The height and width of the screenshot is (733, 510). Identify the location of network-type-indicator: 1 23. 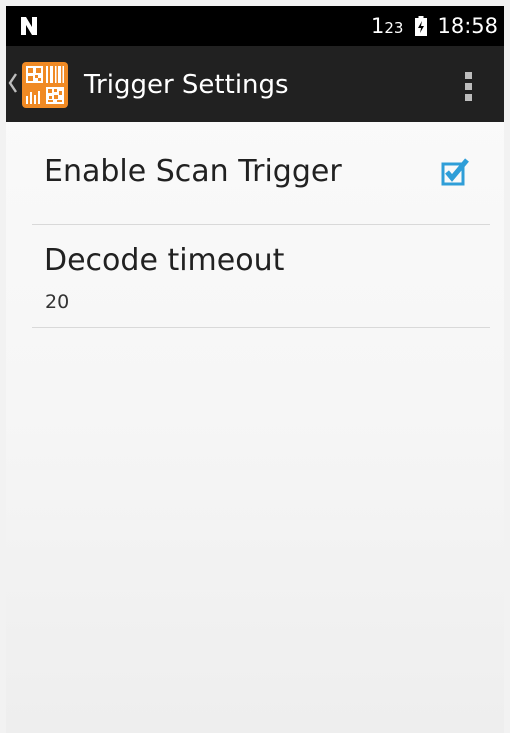
(387, 25).